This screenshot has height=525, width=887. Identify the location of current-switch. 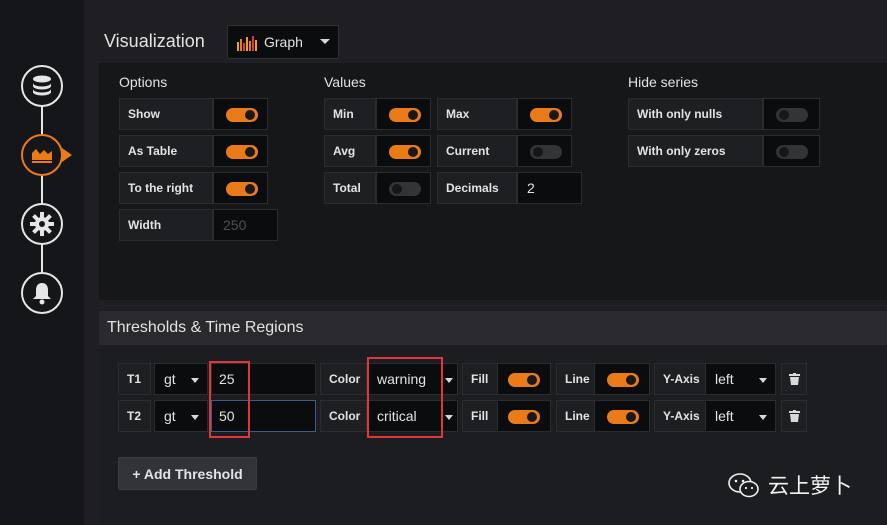
(544, 151).